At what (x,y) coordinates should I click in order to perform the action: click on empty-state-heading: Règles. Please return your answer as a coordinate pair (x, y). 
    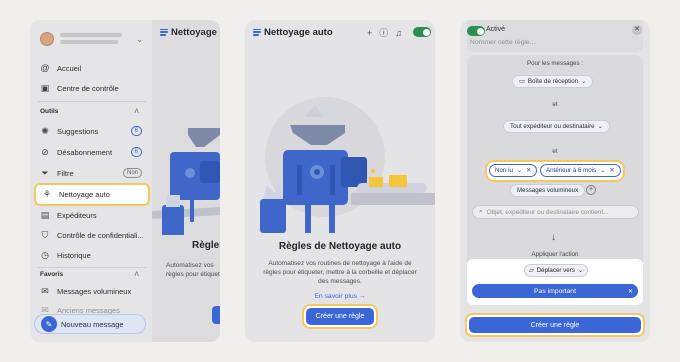
    Looking at the image, I should click on (206, 245).